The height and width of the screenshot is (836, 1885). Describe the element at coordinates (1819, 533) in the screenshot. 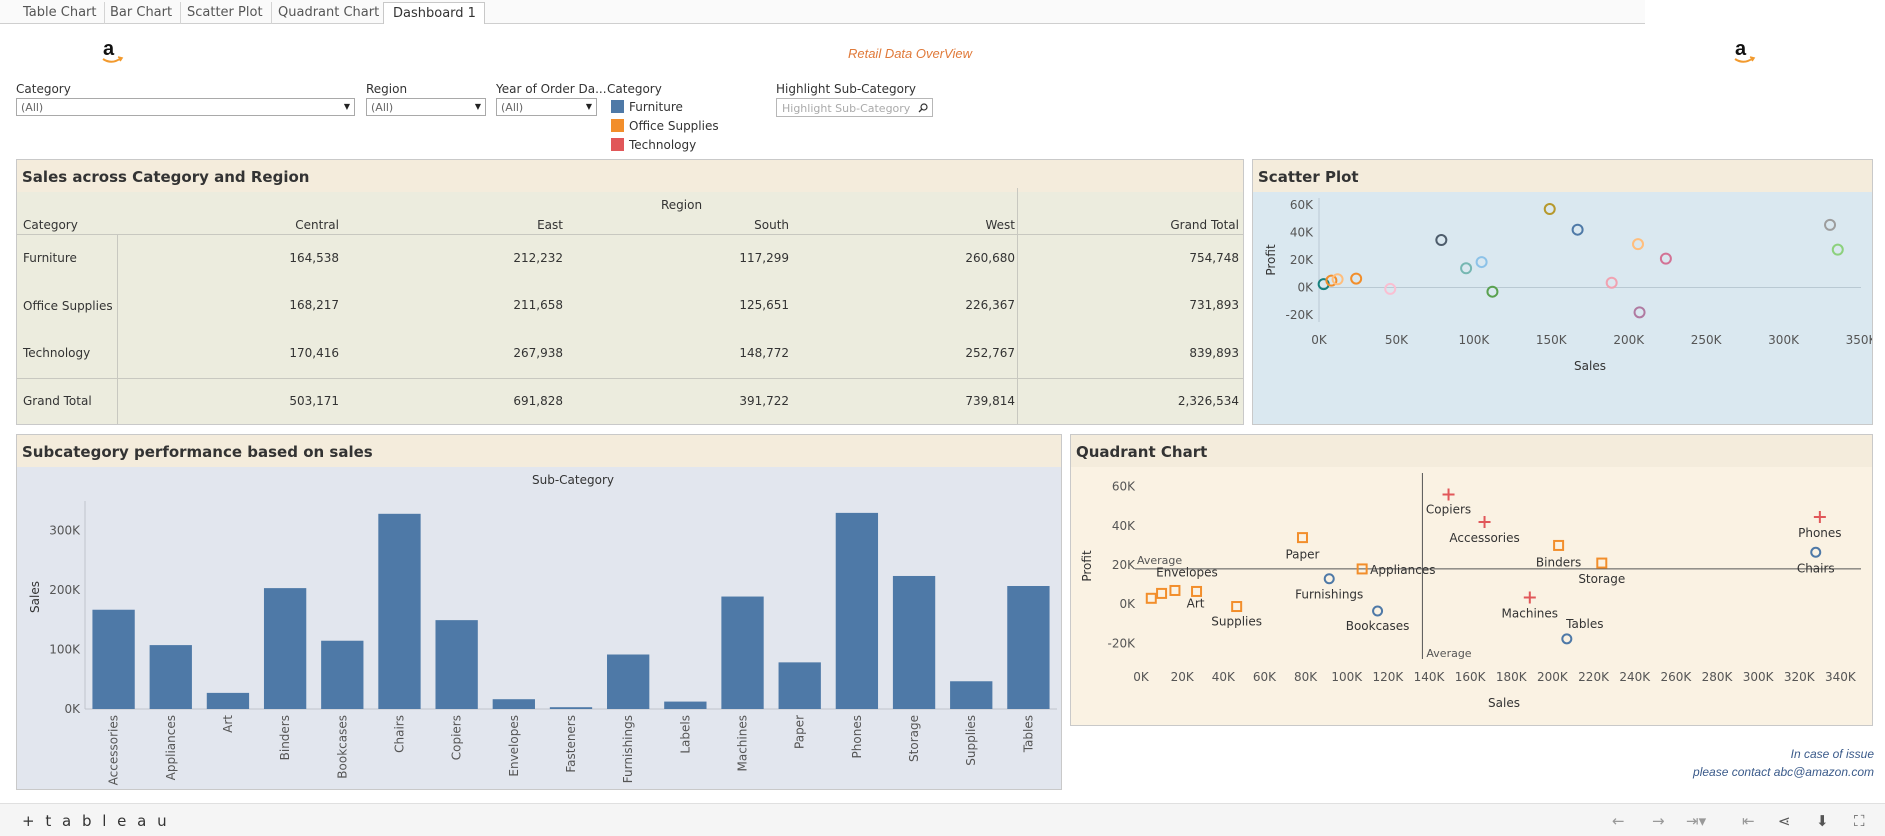

I see `quadrant-point-label: Phones` at that location.